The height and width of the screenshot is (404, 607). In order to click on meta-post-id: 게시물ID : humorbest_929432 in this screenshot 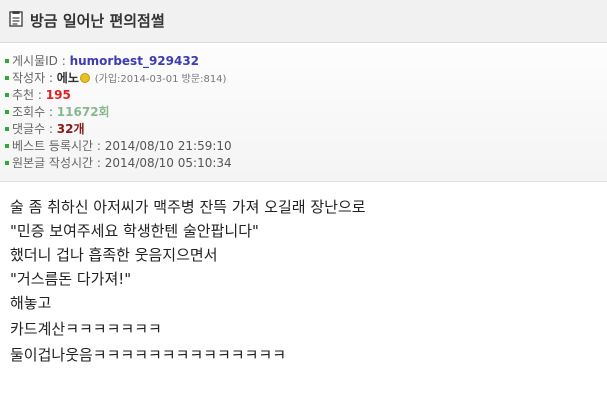, I will do `click(102, 61)`.